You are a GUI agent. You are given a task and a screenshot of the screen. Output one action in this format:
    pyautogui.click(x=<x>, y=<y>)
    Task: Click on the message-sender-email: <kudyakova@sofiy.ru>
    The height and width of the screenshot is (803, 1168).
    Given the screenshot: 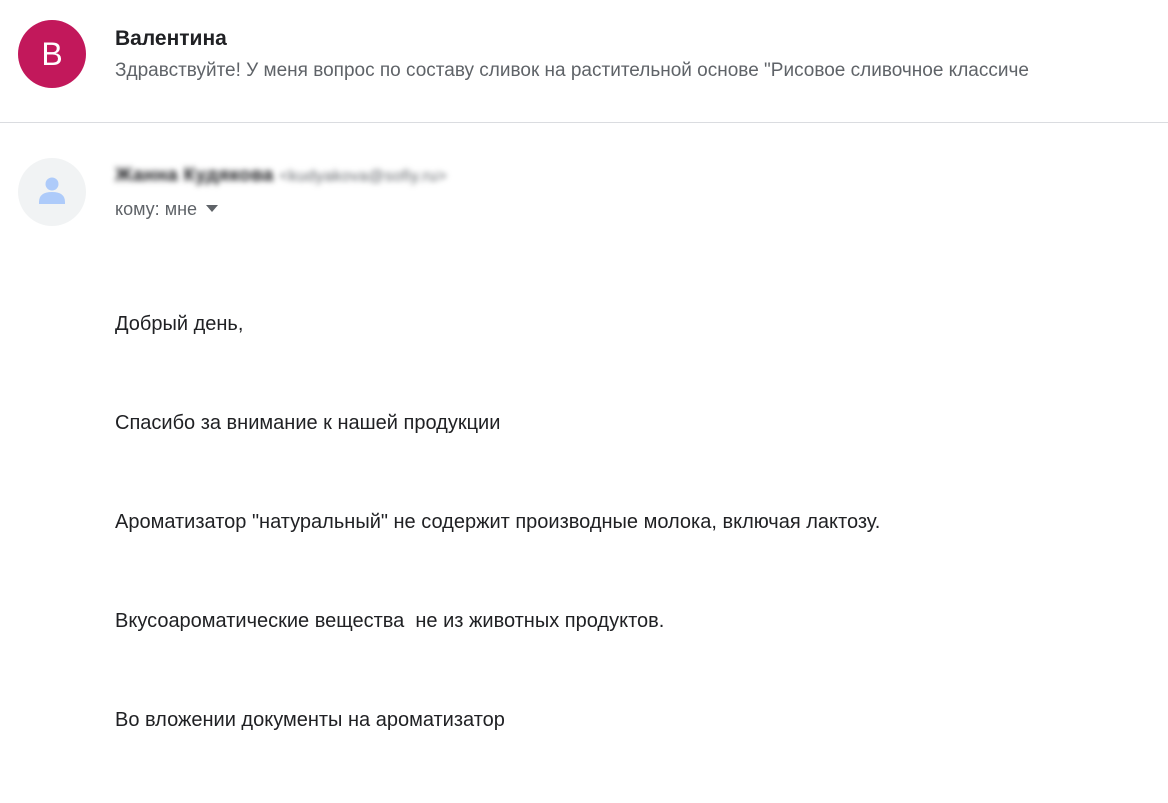 What is the action you would take?
    pyautogui.click(x=363, y=176)
    